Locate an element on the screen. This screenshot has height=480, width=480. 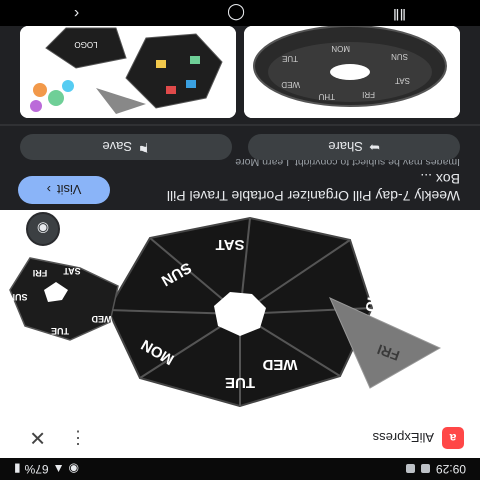
lens-icon: ◉ is located at coordinates (43, 229).